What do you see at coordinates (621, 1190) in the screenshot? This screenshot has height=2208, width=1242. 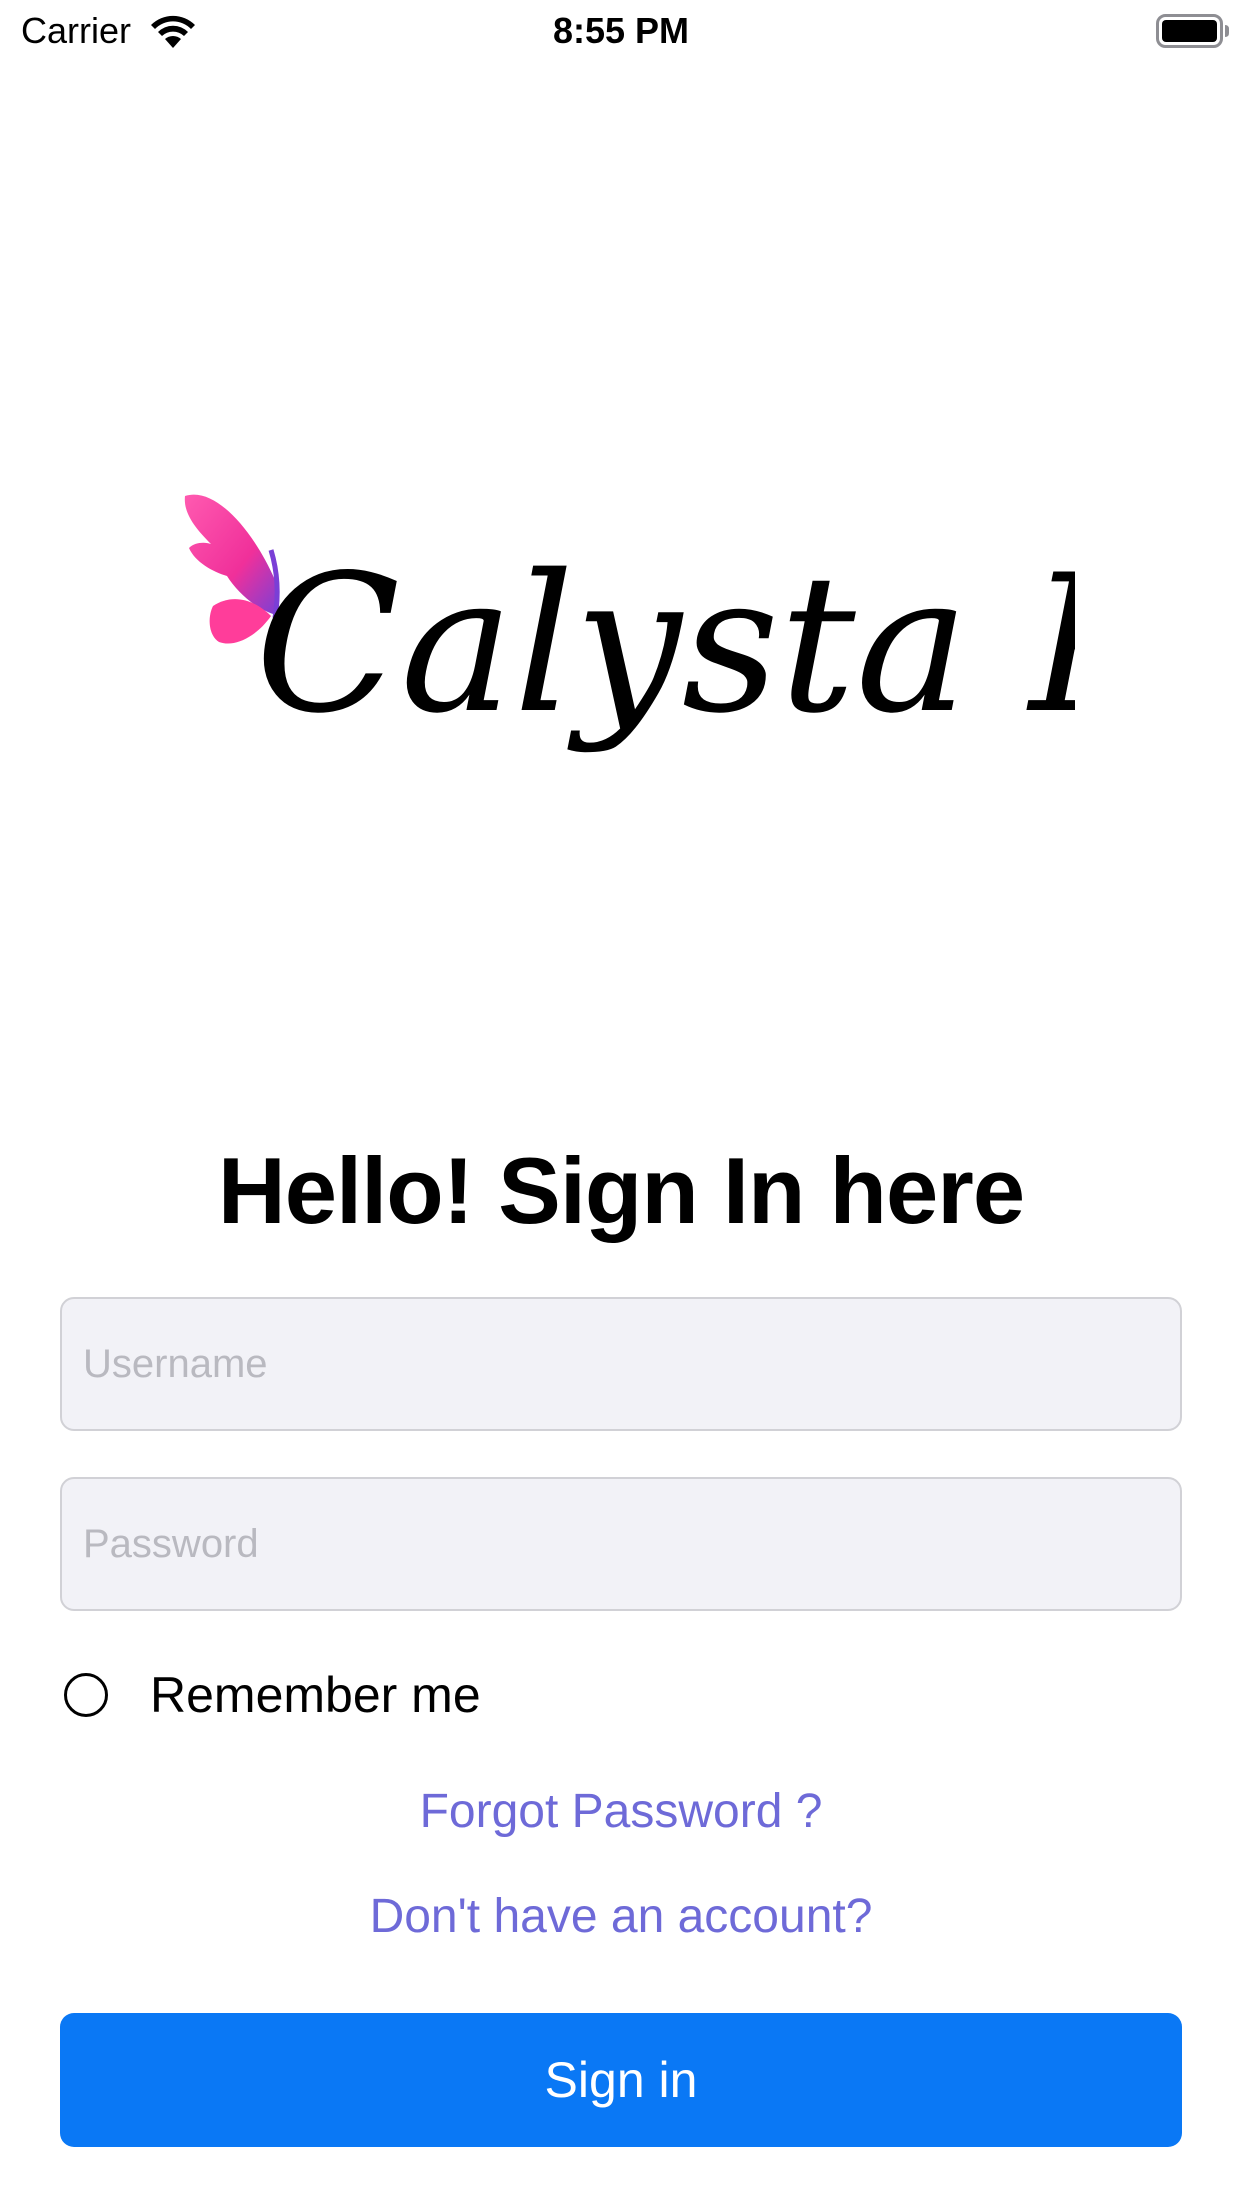 I see `page-title: Hello! Sign In here` at bounding box center [621, 1190].